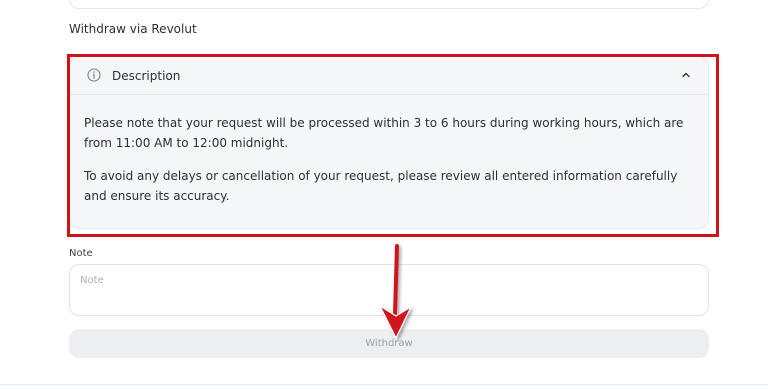 This screenshot has height=389, width=768. I want to click on chevron-up-icon, so click(686, 75).